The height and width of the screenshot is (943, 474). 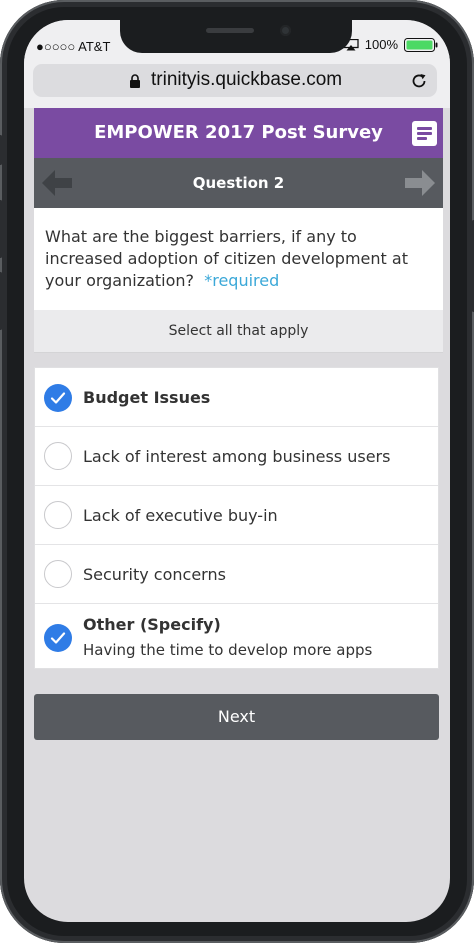 I want to click on browser-toolbar: trinityis.quickbase.com, so click(x=237, y=83).